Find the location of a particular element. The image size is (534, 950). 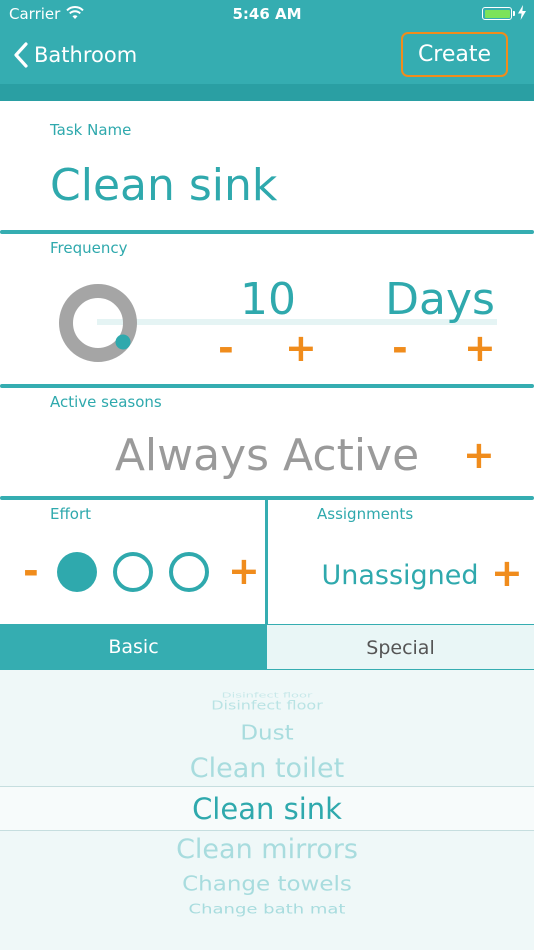

frequency-number-increment-button: + is located at coordinates (301, 348).